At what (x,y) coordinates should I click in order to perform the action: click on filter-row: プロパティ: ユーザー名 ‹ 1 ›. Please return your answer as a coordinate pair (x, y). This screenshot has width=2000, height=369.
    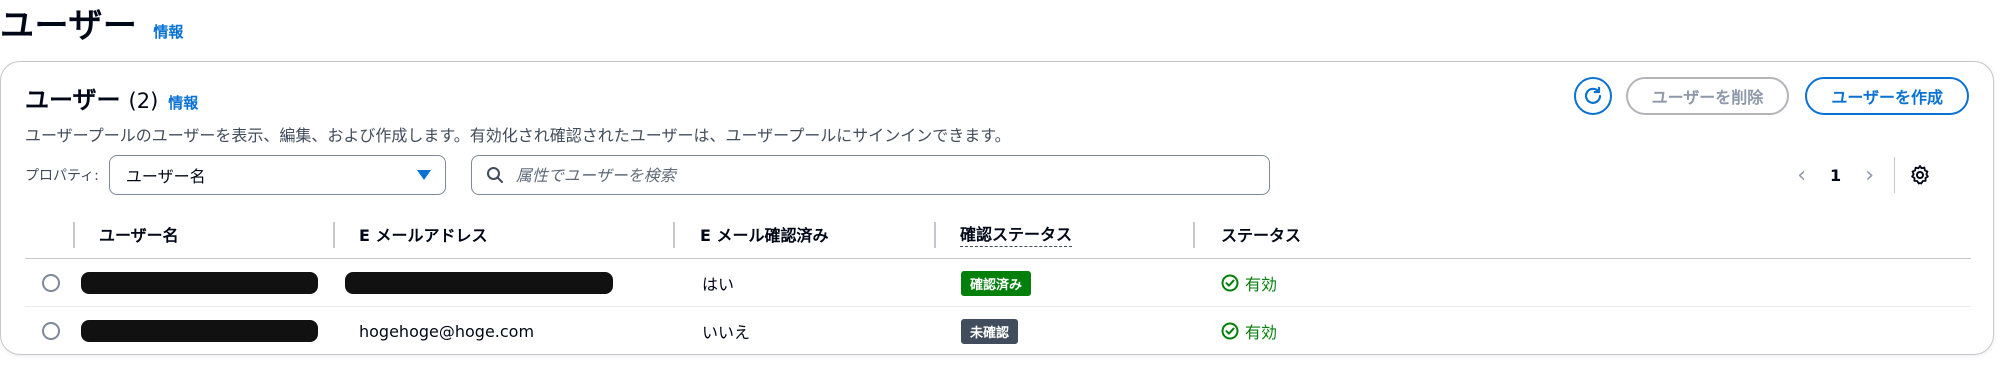
    Looking at the image, I should click on (998, 175).